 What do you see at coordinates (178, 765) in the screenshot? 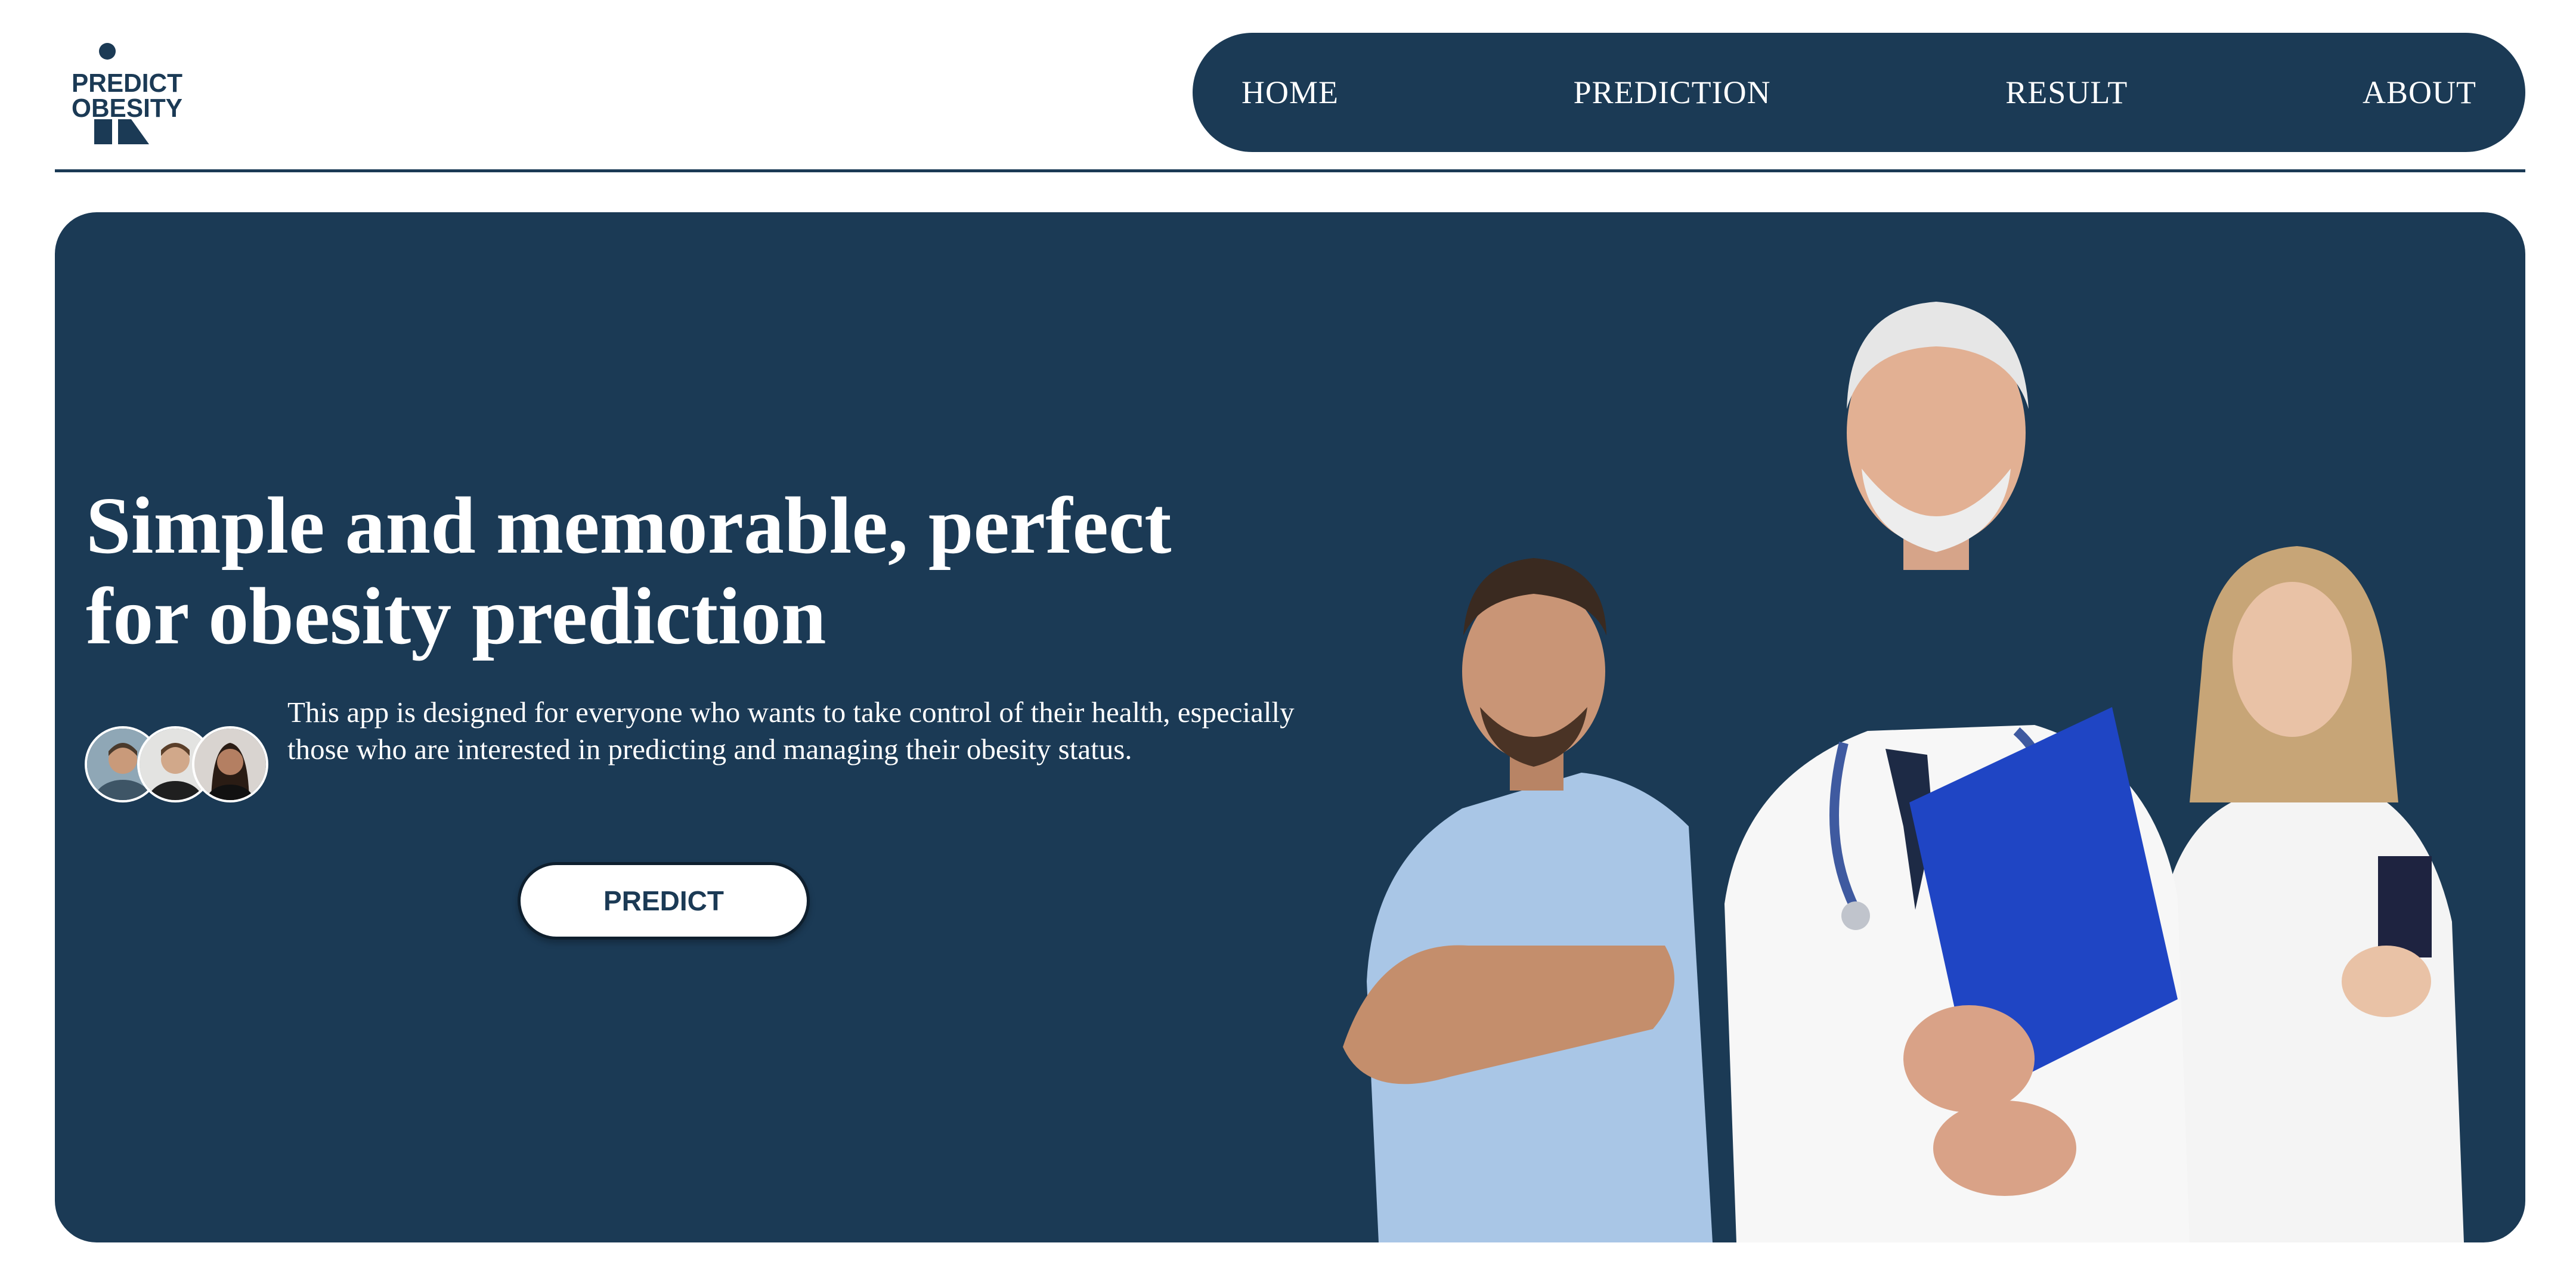
I see `user-avatars` at bounding box center [178, 765].